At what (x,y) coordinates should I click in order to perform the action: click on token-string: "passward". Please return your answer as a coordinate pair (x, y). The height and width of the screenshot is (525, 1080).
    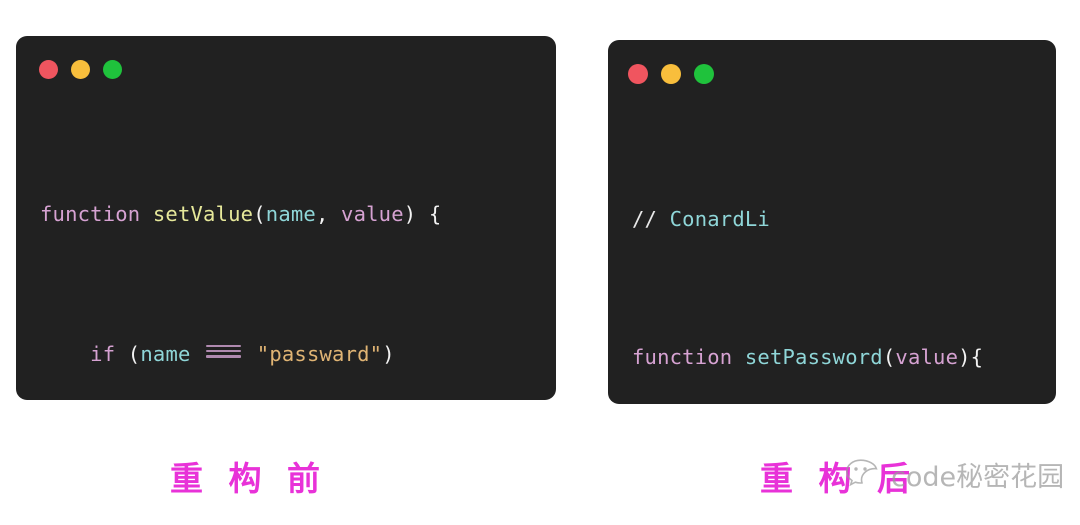
    Looking at the image, I should click on (319, 354).